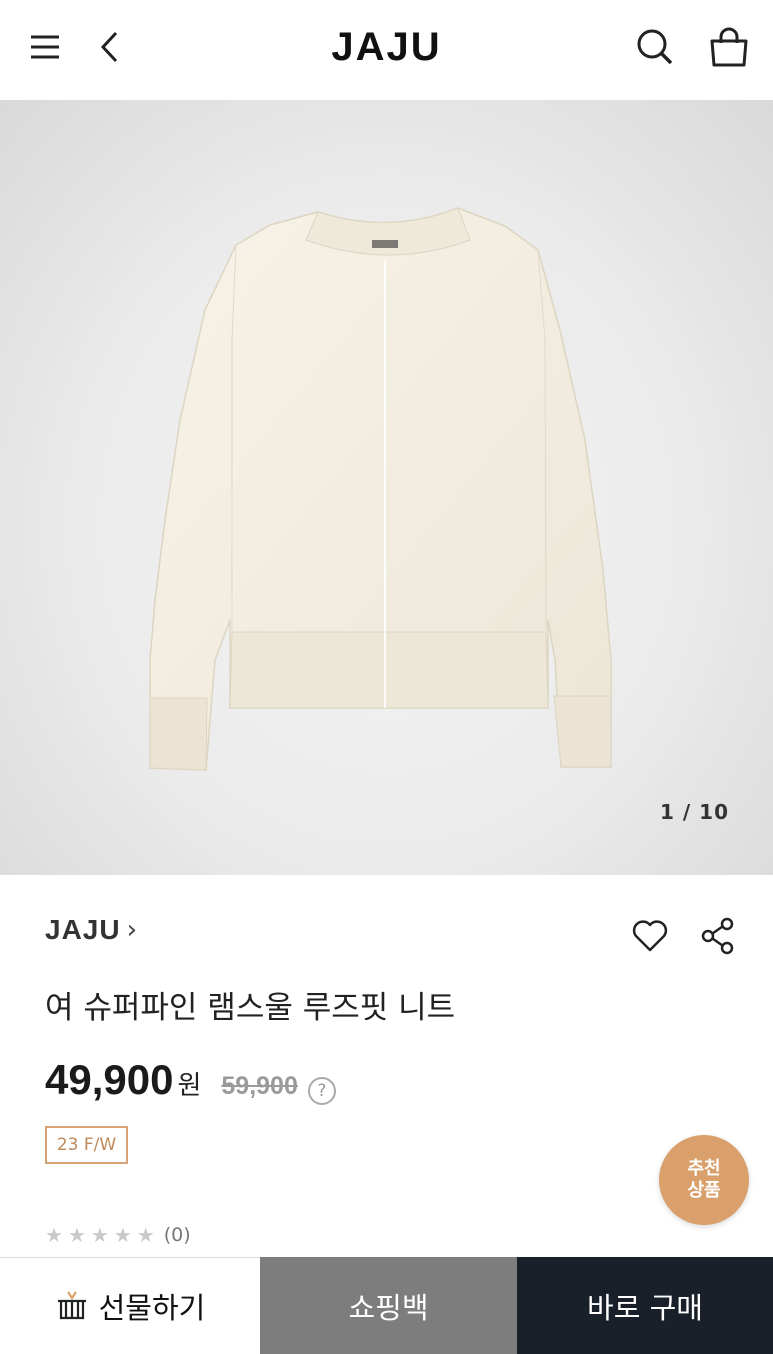 This screenshot has height=1354, width=773. I want to click on rating-summary: ★ ★ ★ ★ ★ (0), so click(118, 1235).